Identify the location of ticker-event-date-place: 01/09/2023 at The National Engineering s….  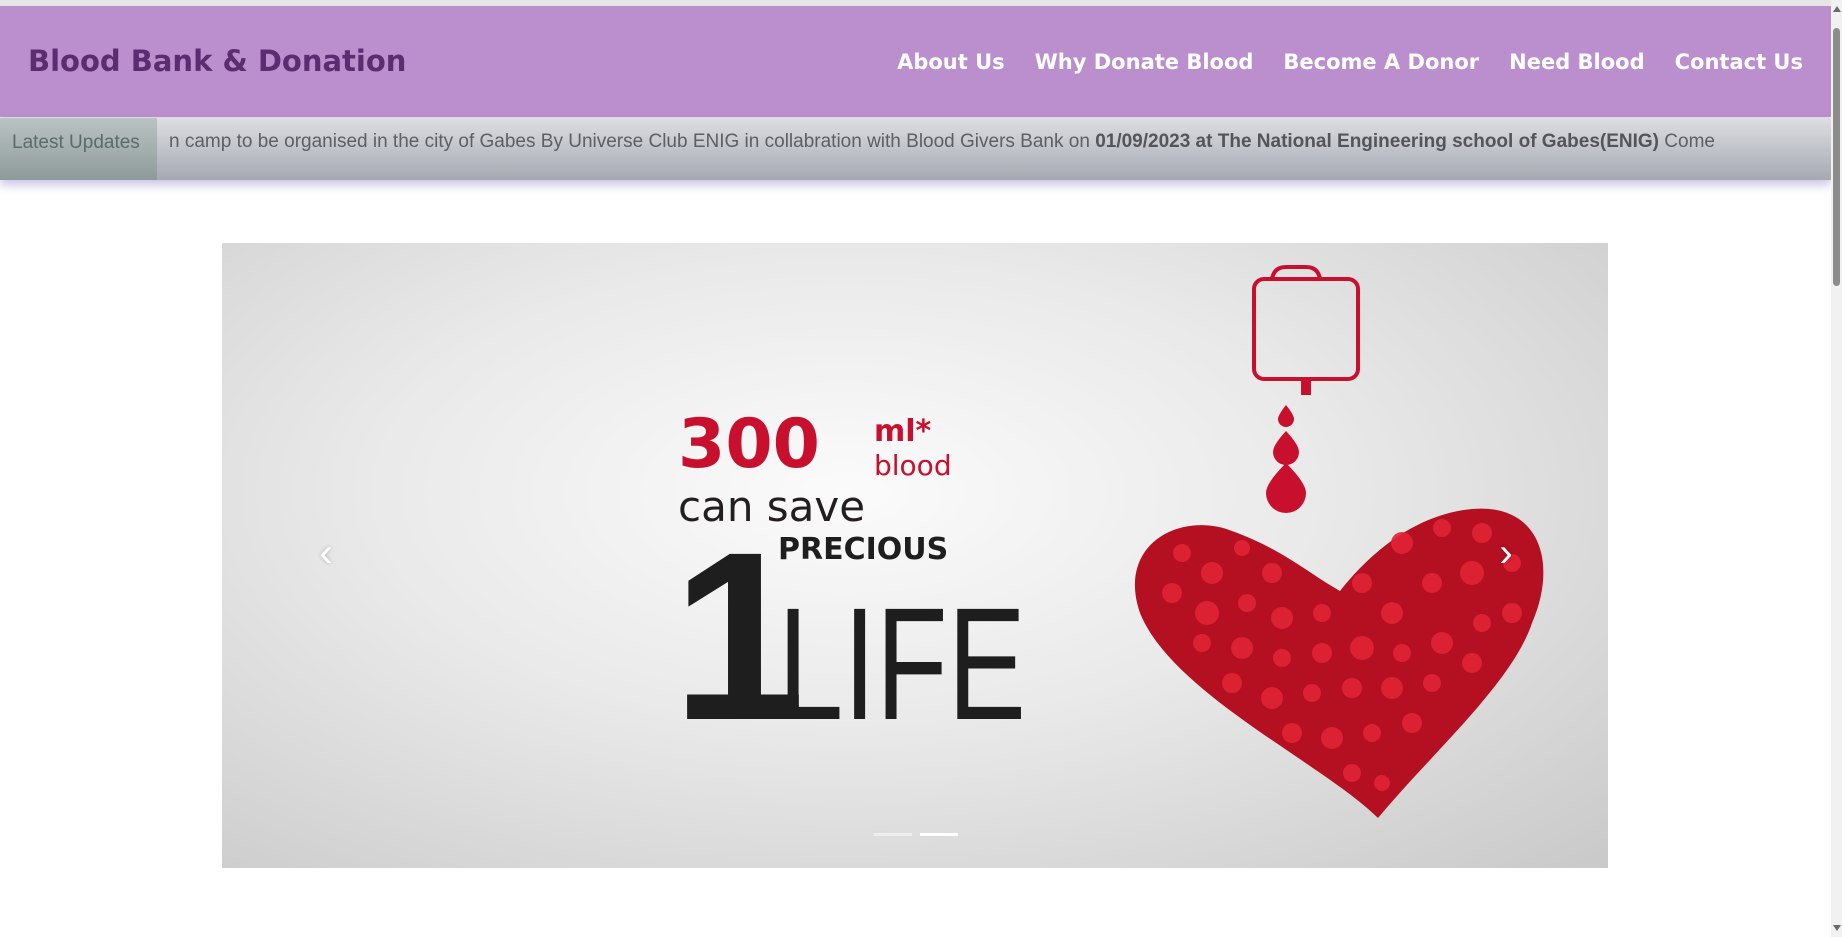
(1377, 141).